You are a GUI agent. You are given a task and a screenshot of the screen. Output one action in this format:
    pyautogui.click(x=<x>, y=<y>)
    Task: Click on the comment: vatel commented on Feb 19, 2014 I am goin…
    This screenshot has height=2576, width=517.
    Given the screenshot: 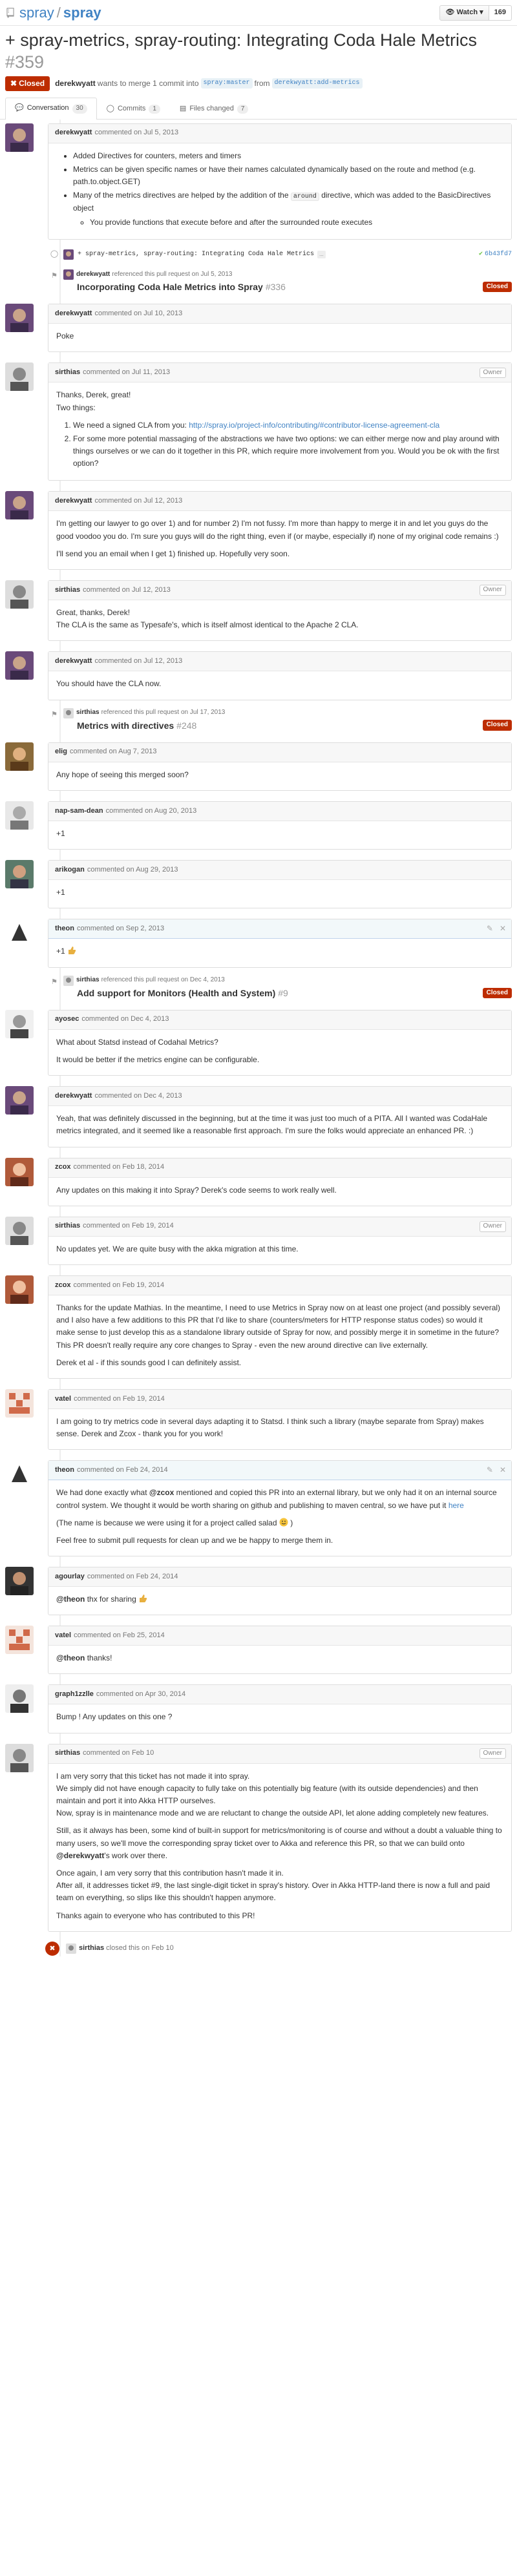 What is the action you would take?
    pyautogui.click(x=258, y=1419)
    